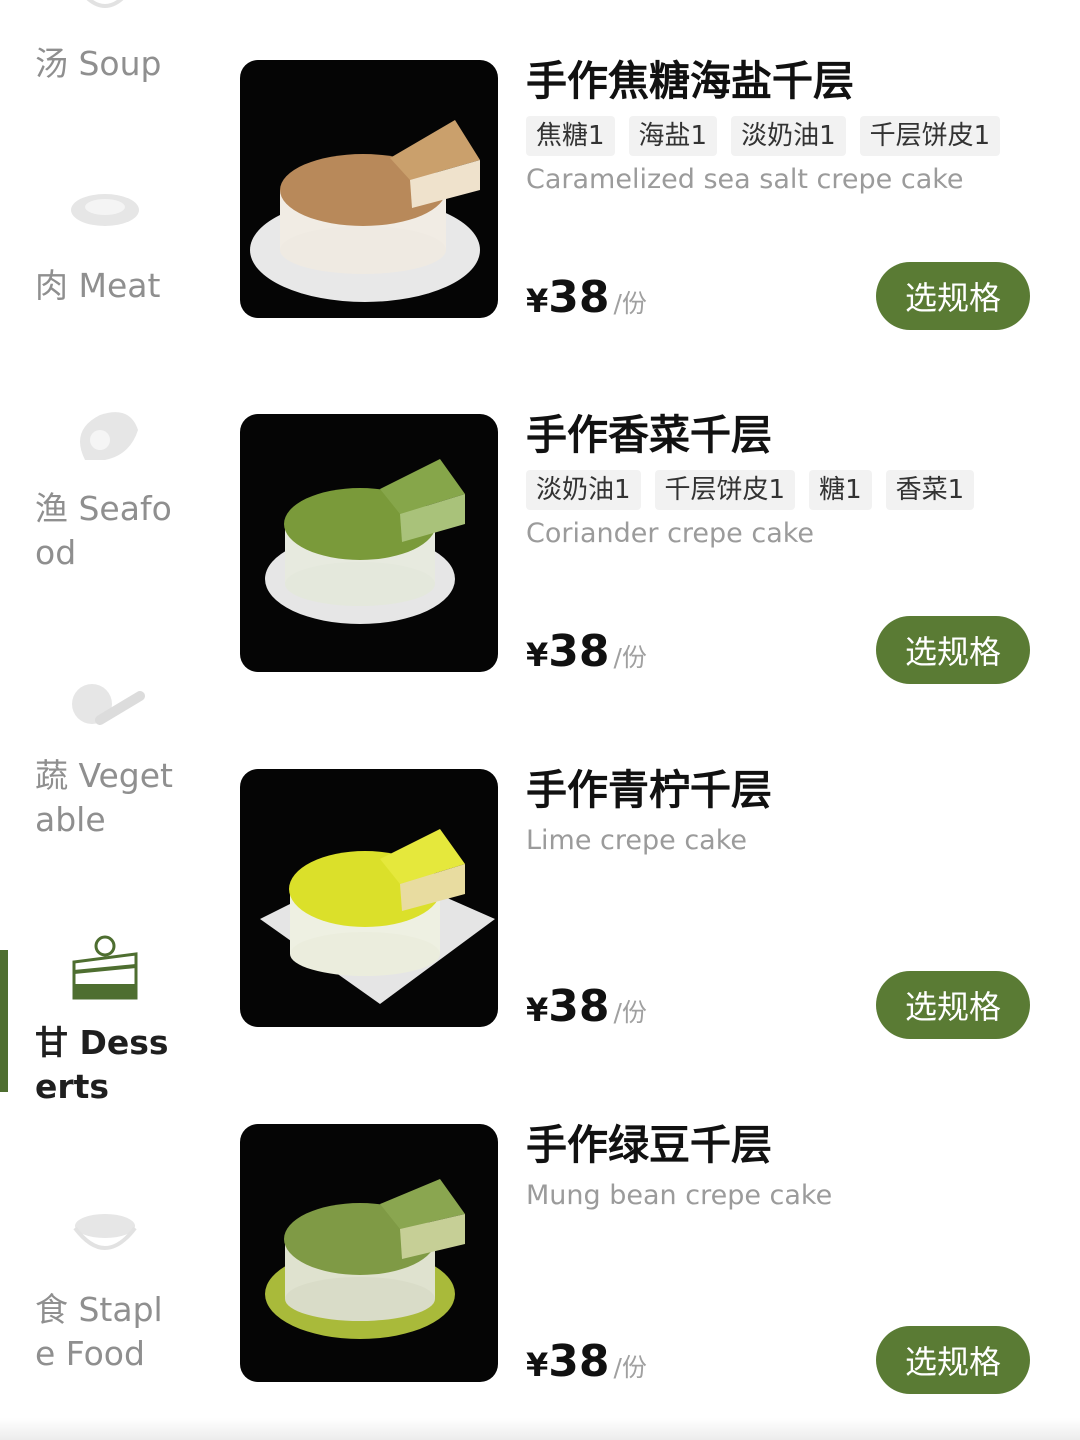  I want to click on category-label: 食 Staple Food, so click(99, 1331).